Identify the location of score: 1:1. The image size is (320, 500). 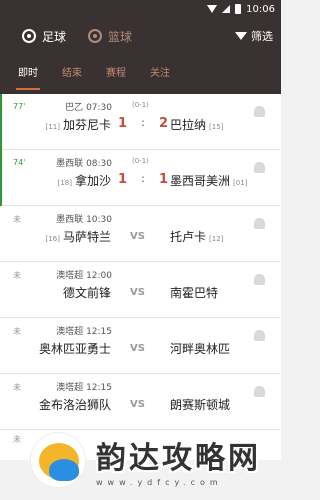
(143, 179).